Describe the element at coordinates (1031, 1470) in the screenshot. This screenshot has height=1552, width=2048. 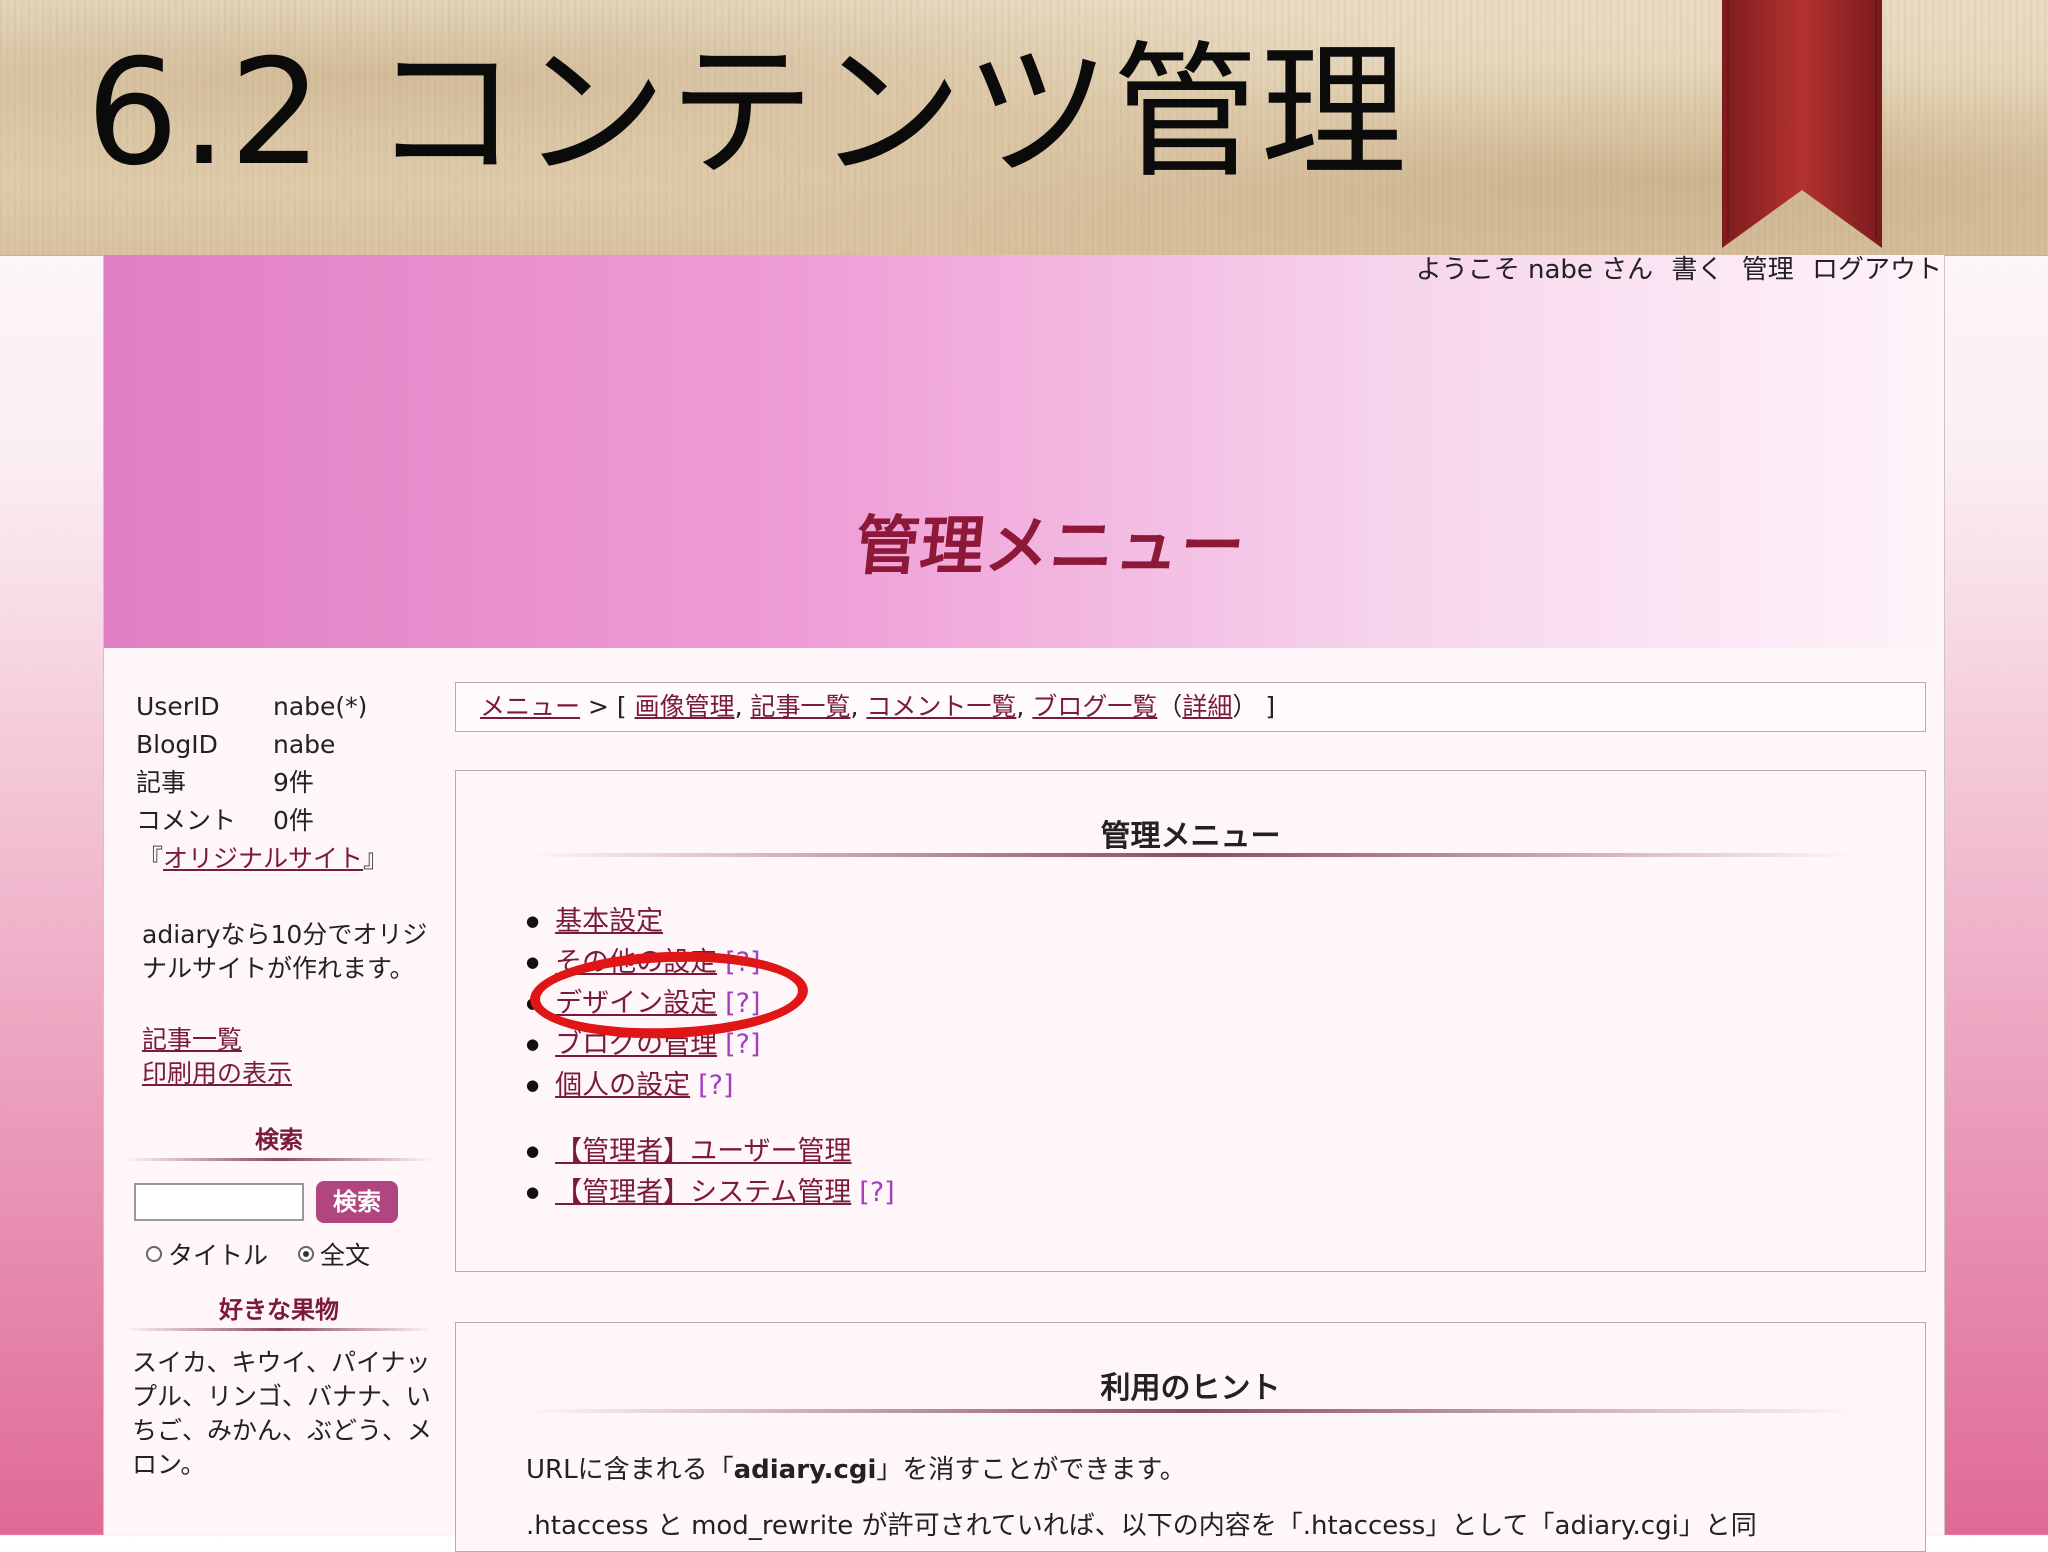
I see `hint-text: 」を消すことができます。` at that location.